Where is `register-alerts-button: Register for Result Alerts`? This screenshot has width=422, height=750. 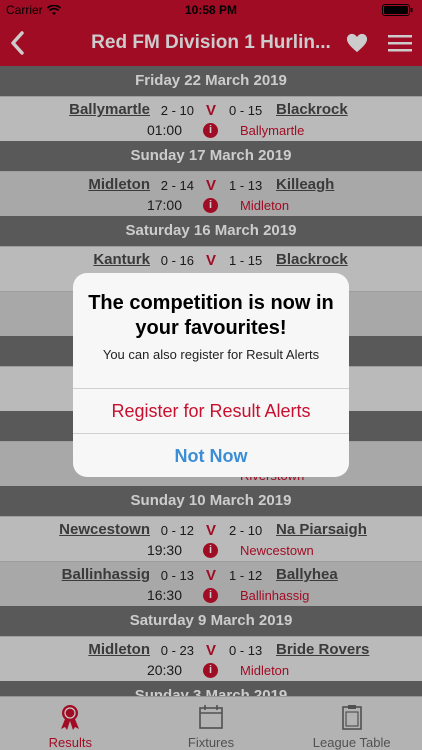
register-alerts-button: Register for Result Alerts is located at coordinates (211, 410).